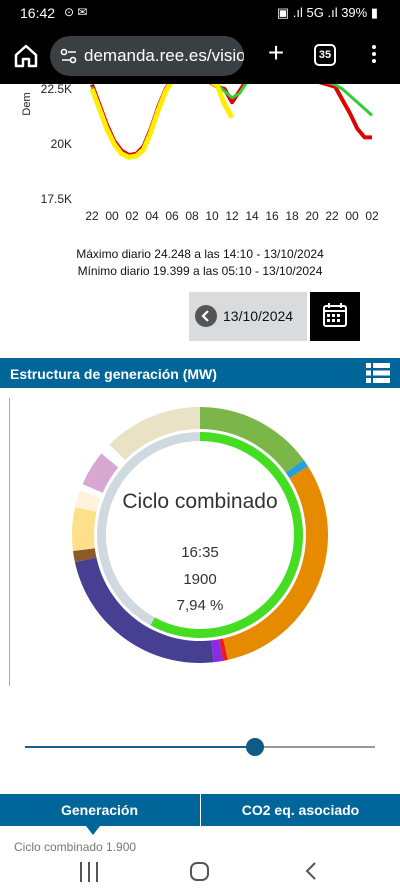 This screenshot has height=894, width=400. What do you see at coordinates (354, 12) in the screenshot?
I see `battery-label: 39%` at bounding box center [354, 12].